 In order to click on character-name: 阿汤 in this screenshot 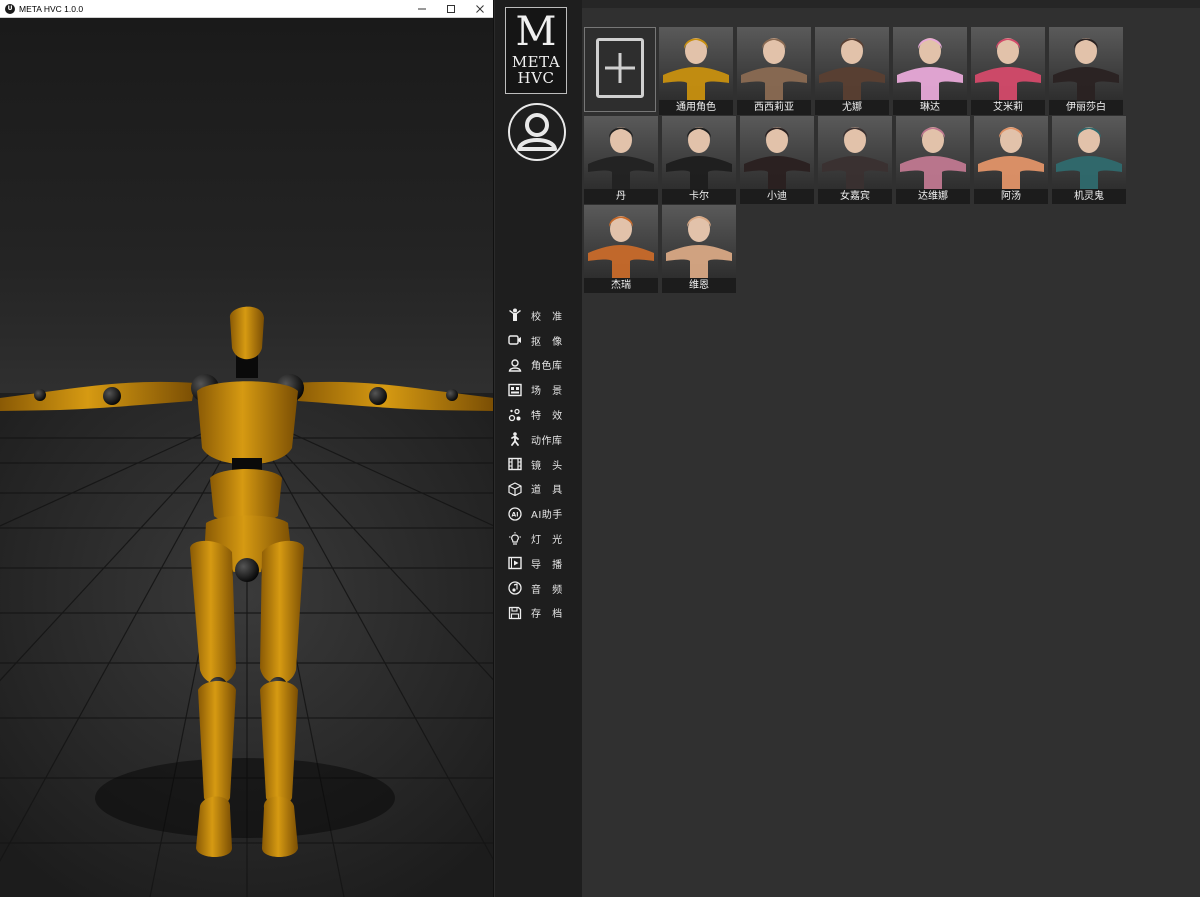, I will do `click(1011, 196)`.